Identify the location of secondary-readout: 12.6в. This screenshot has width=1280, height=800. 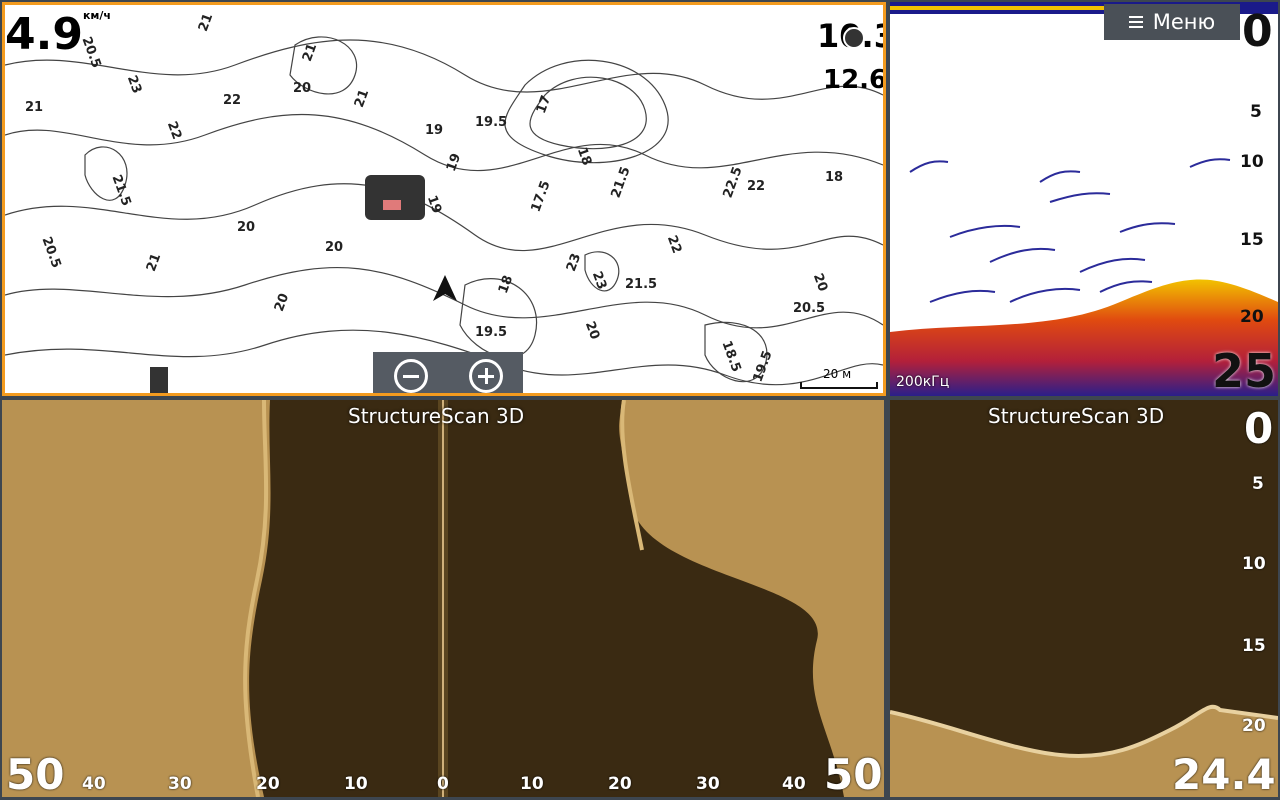
(854, 80).